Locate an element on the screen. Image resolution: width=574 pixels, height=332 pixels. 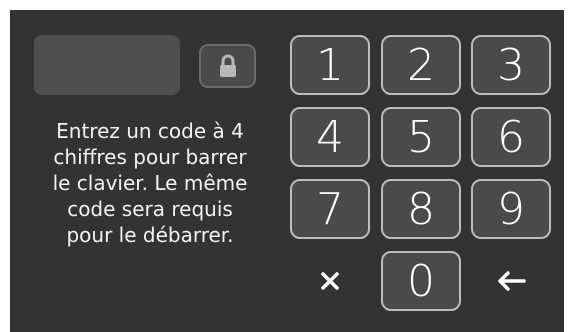
key-1: 1 is located at coordinates (330, 65).